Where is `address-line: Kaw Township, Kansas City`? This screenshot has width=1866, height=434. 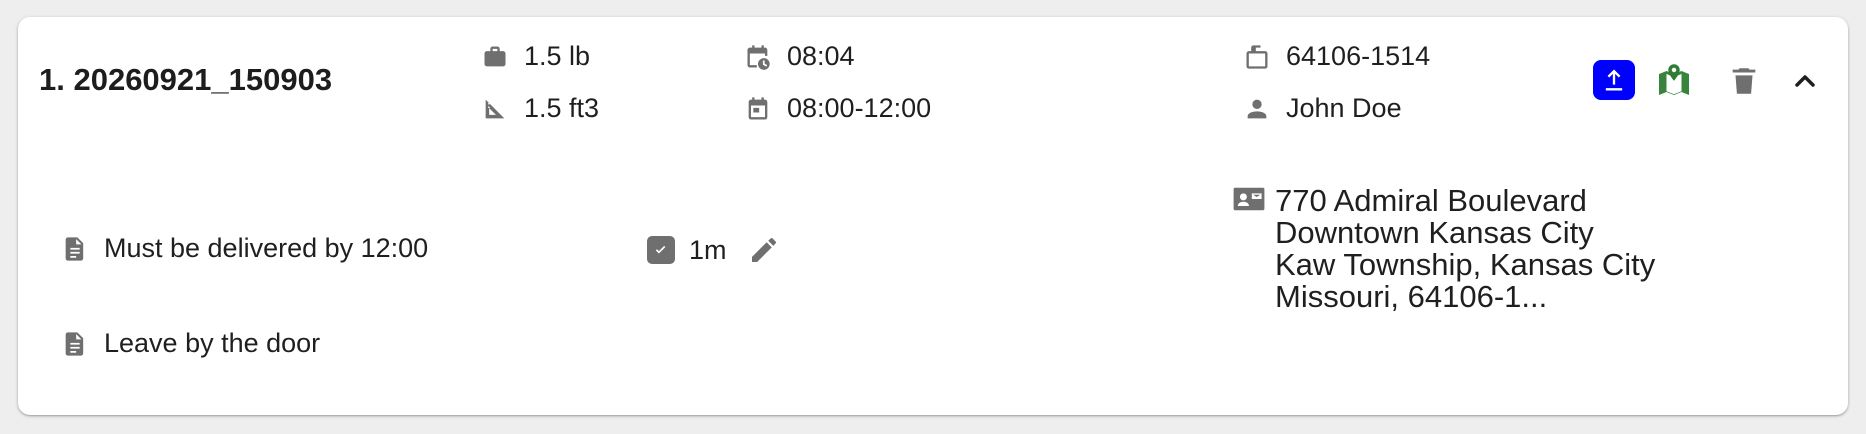 address-line: Kaw Township, Kansas City is located at coordinates (1465, 264).